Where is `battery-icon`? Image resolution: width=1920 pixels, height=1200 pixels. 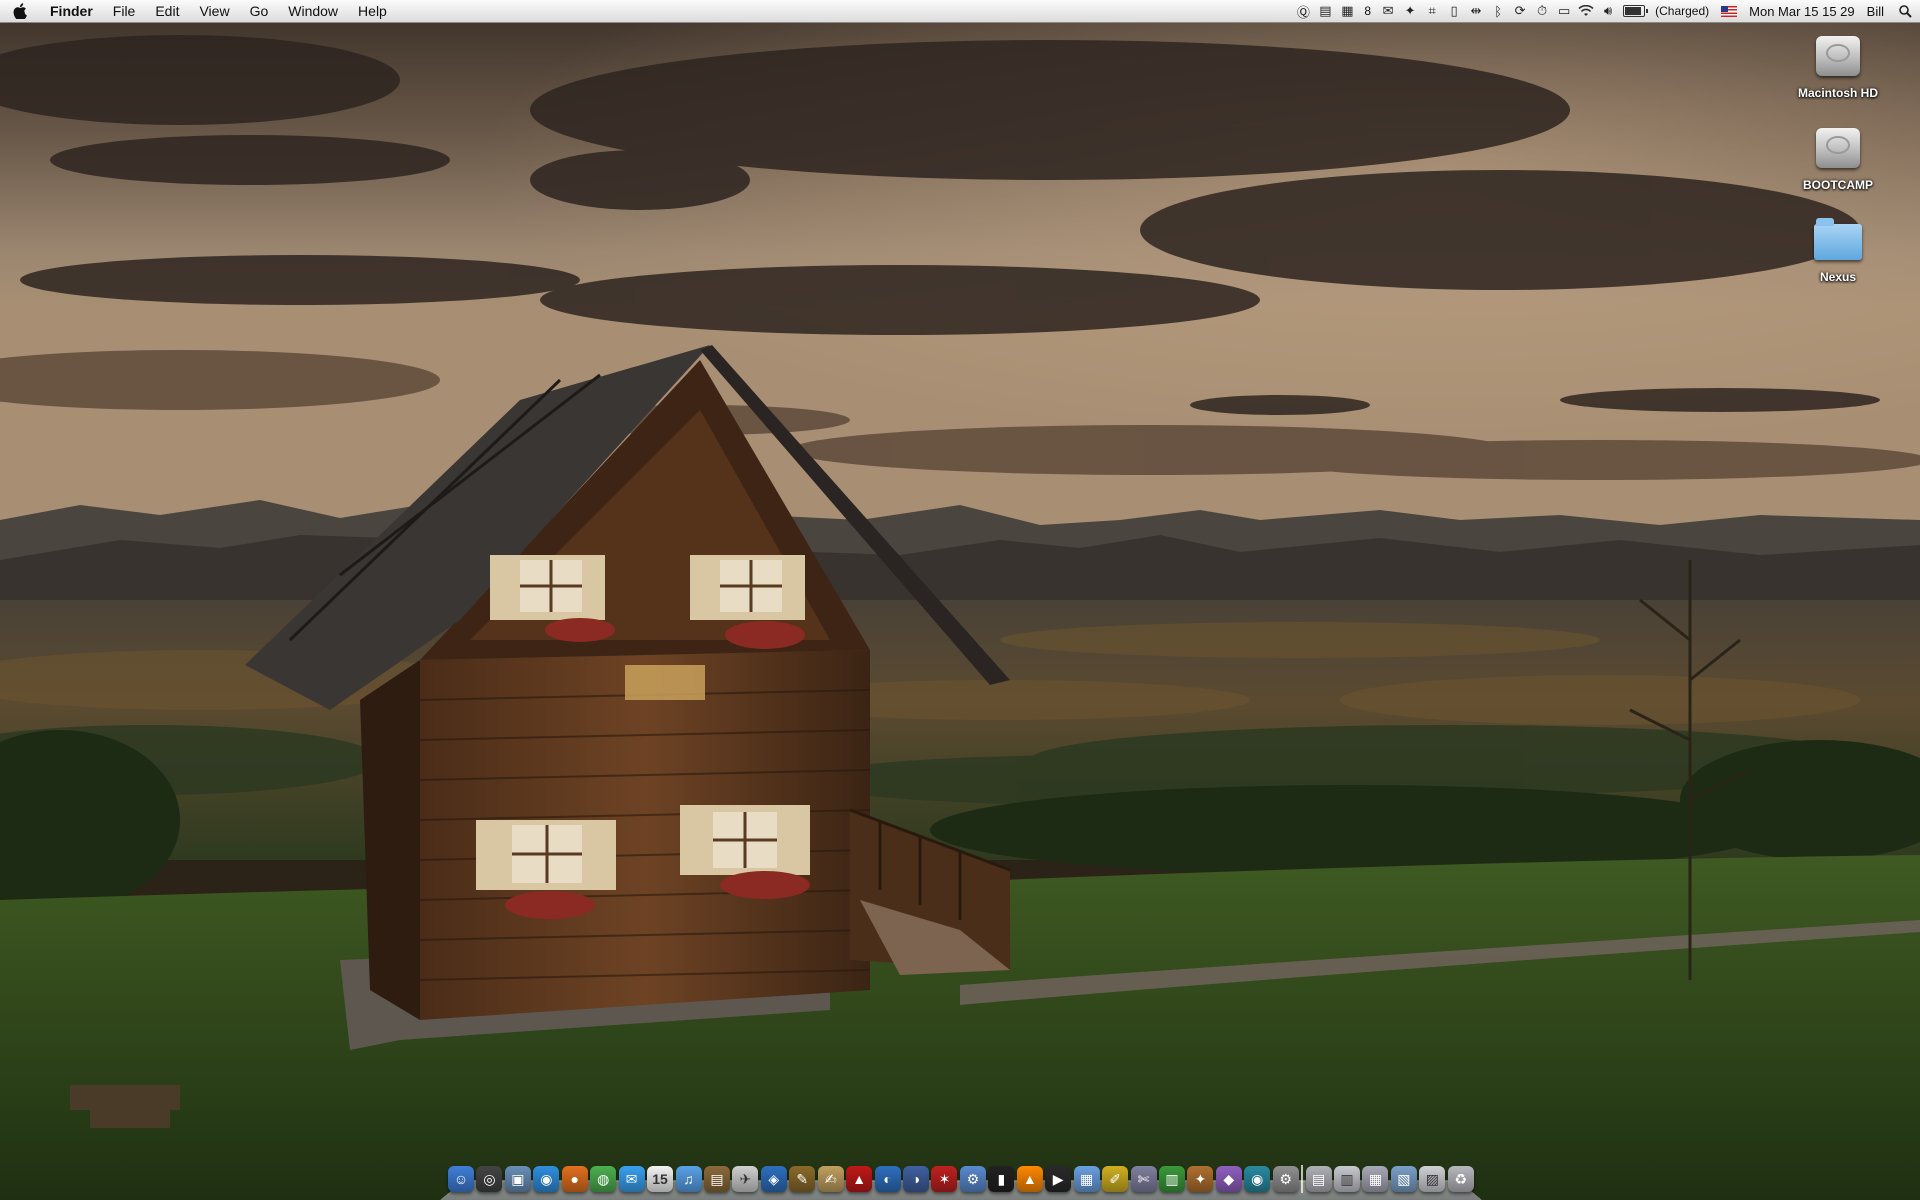 battery-icon is located at coordinates (1636, 11).